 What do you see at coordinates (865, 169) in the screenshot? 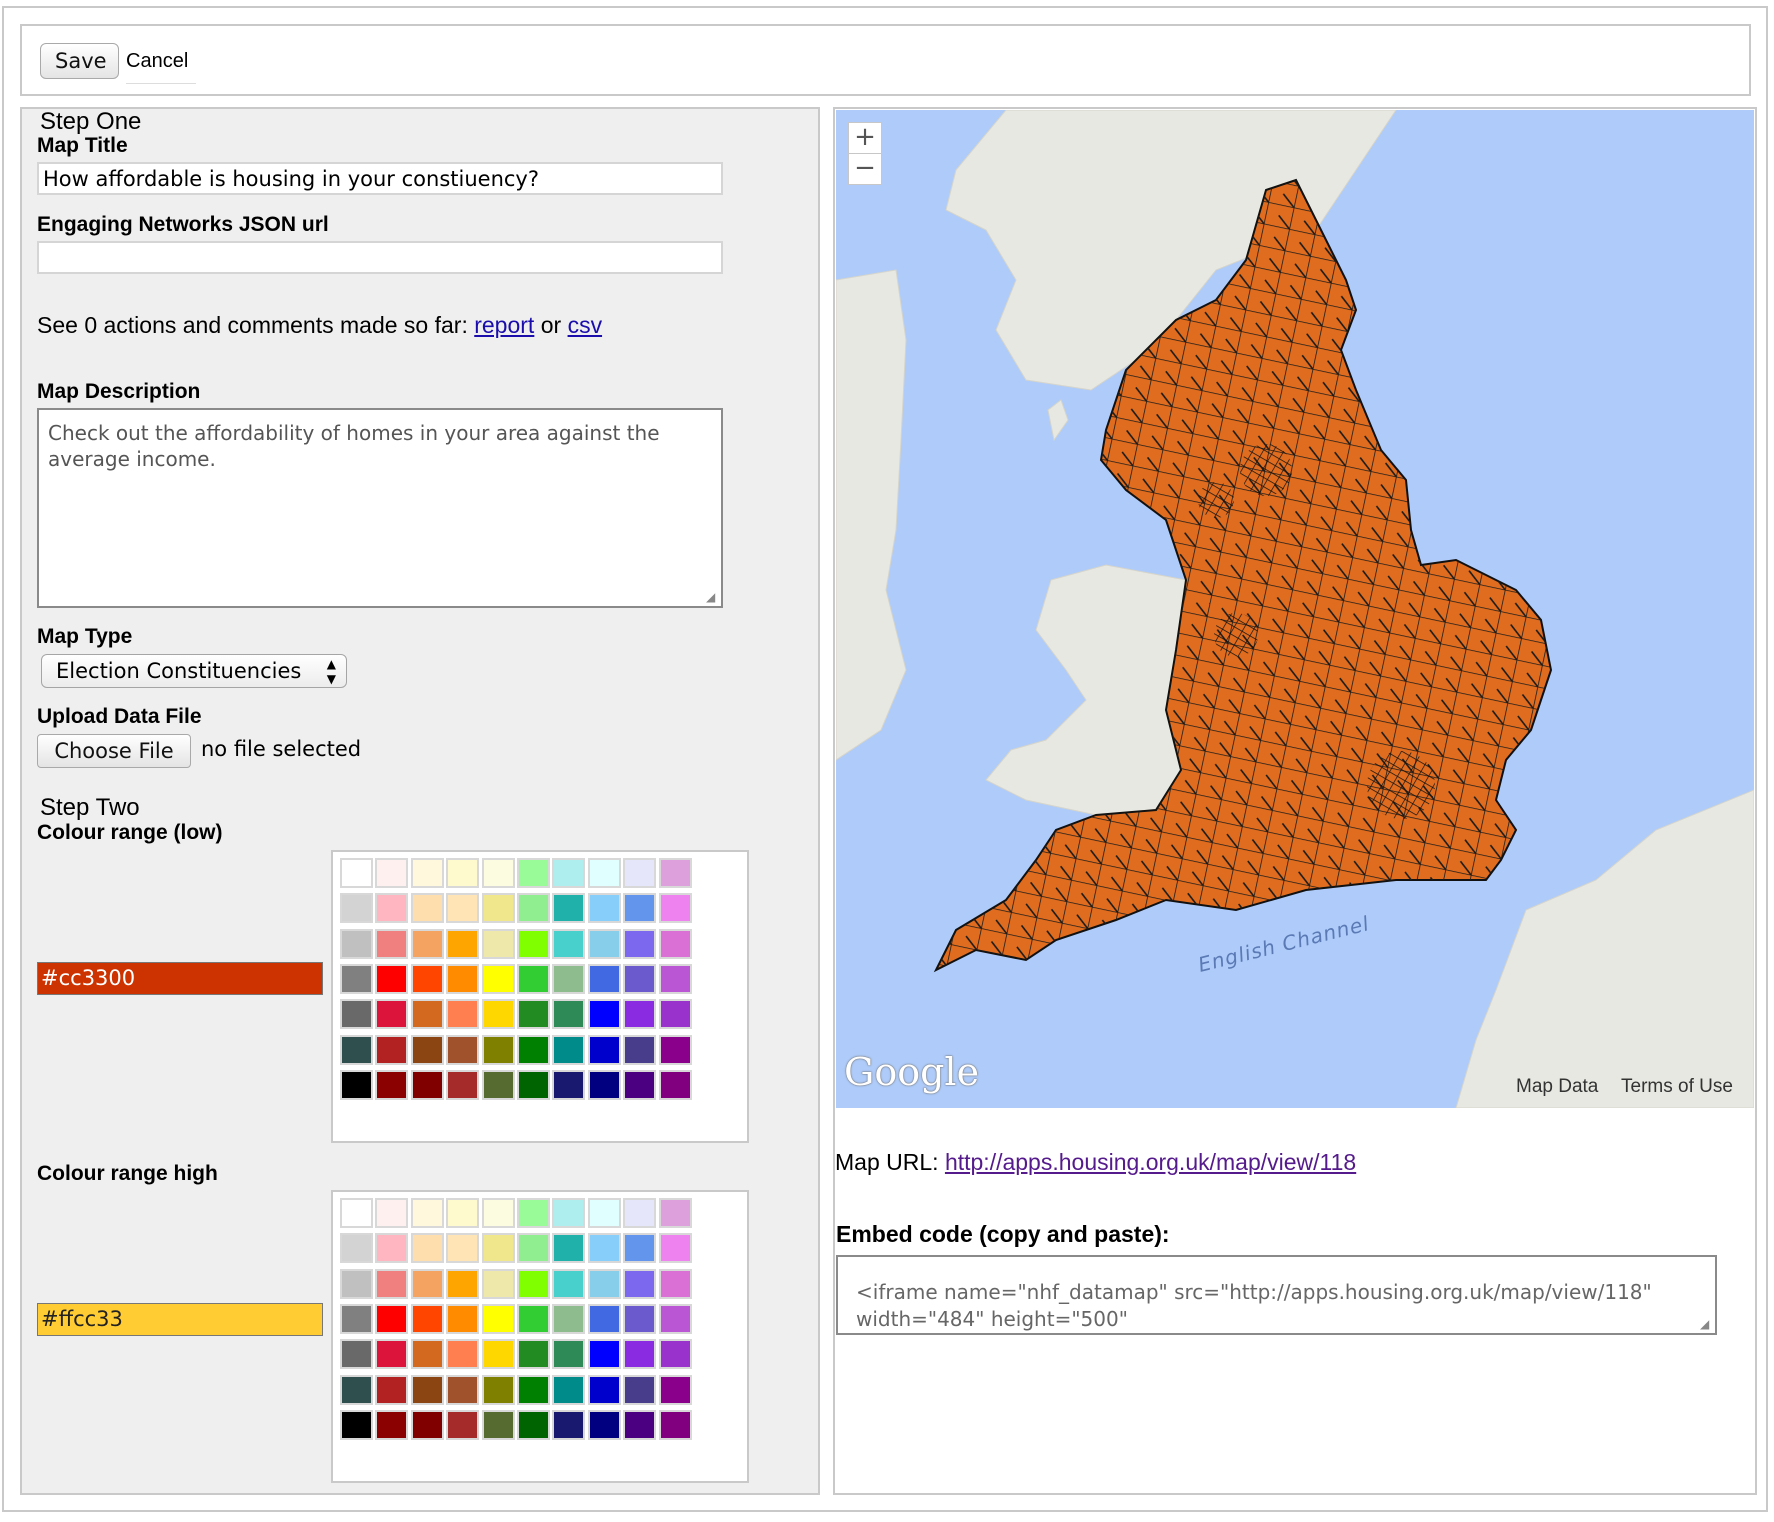
I see `zoom-out-button: −` at bounding box center [865, 169].